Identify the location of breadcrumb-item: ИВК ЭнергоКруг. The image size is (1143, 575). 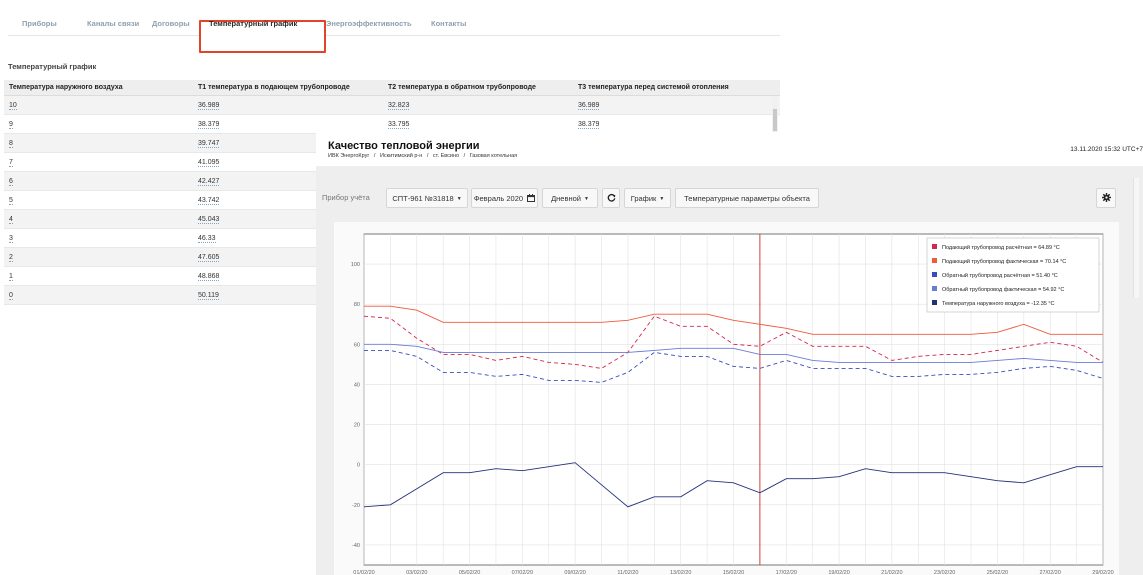
(348, 156).